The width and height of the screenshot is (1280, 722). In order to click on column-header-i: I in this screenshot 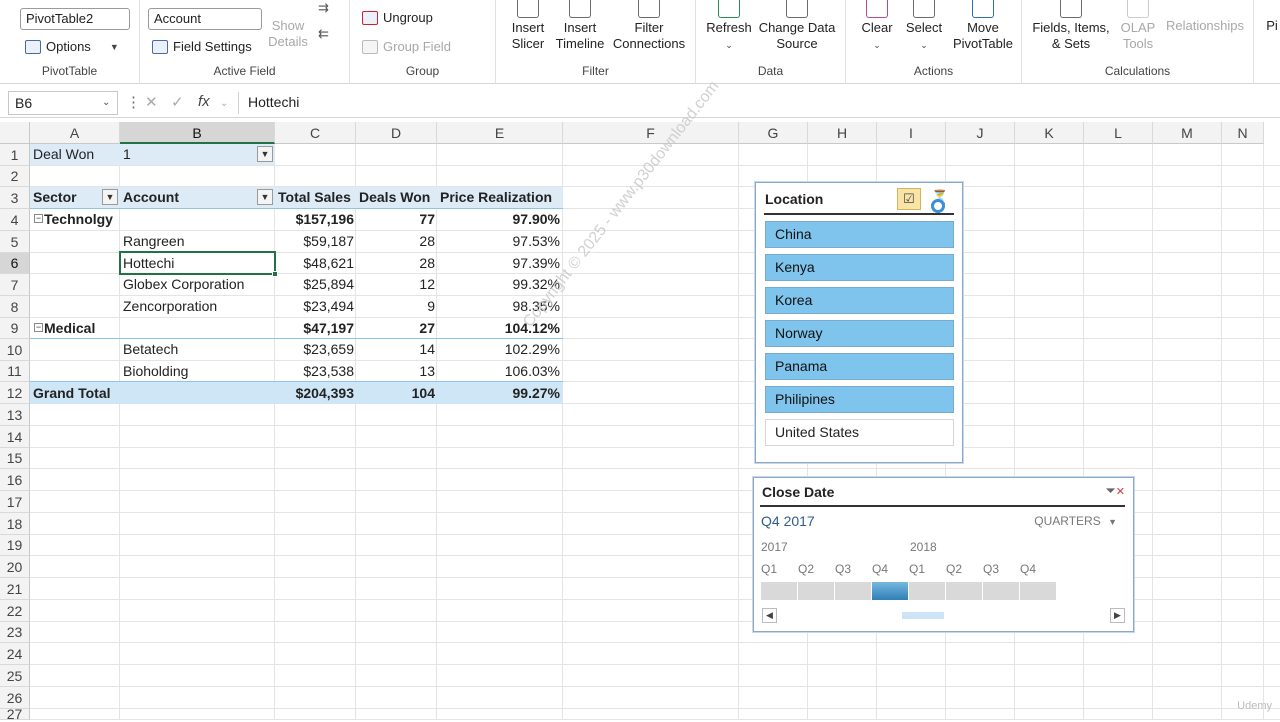, I will do `click(911, 133)`.